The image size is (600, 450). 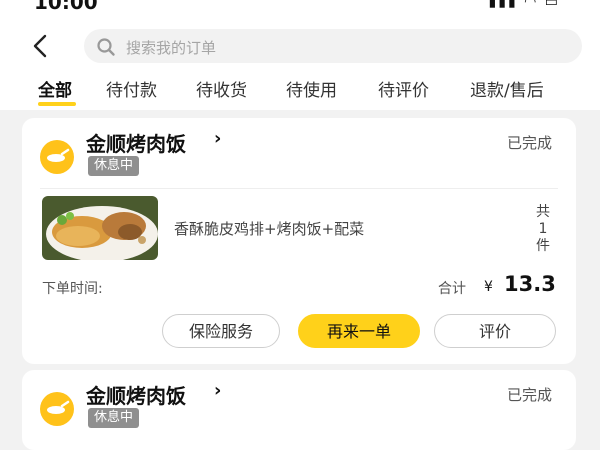 I want to click on top-bar: 搜索我的订单, so click(x=300, y=46).